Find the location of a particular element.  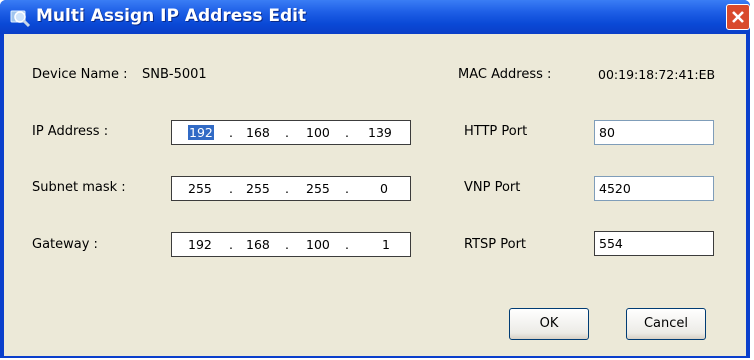

vnp-port-input: 4520 is located at coordinates (654, 188).